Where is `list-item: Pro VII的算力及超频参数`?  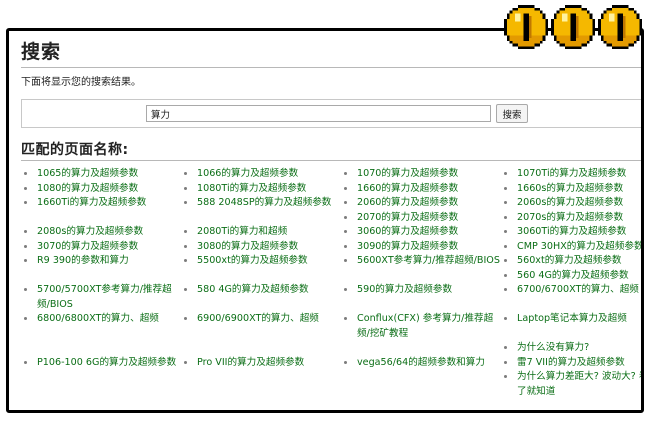 list-item: Pro VII的算力及超频参数 is located at coordinates (261, 363).